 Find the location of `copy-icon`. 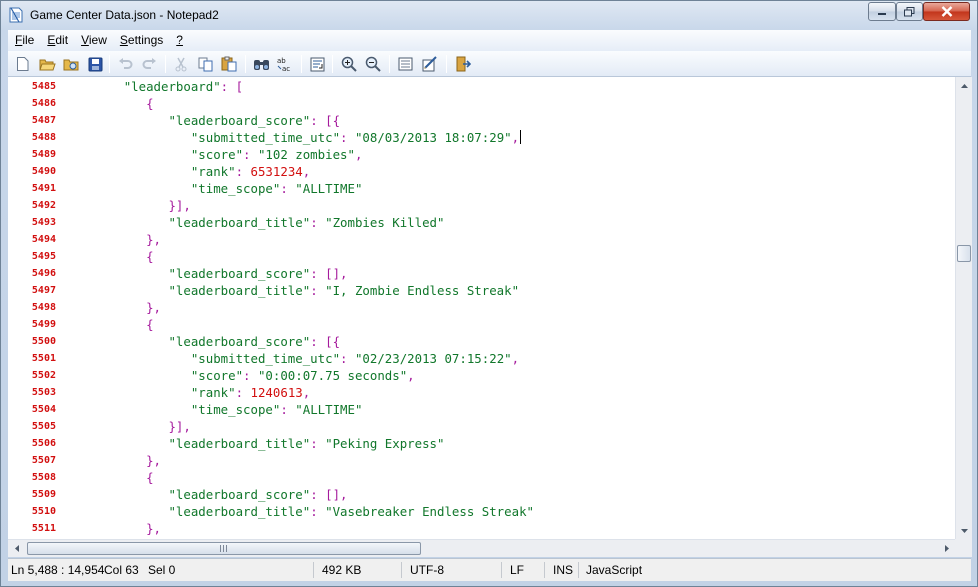

copy-icon is located at coordinates (205, 64).